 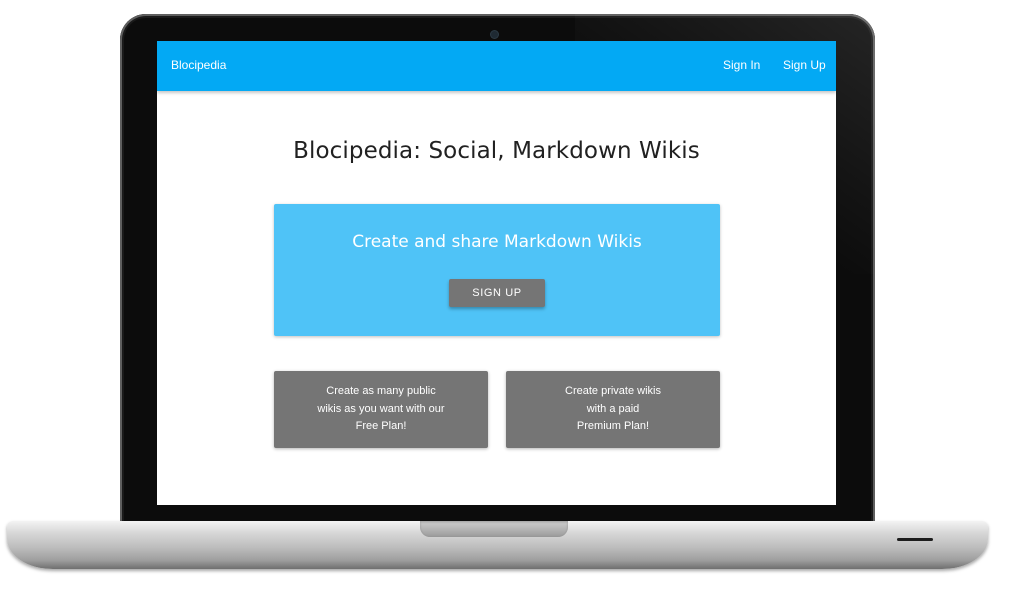 What do you see at coordinates (497, 293) in the screenshot?
I see `sign-up-button: SIGN UP` at bounding box center [497, 293].